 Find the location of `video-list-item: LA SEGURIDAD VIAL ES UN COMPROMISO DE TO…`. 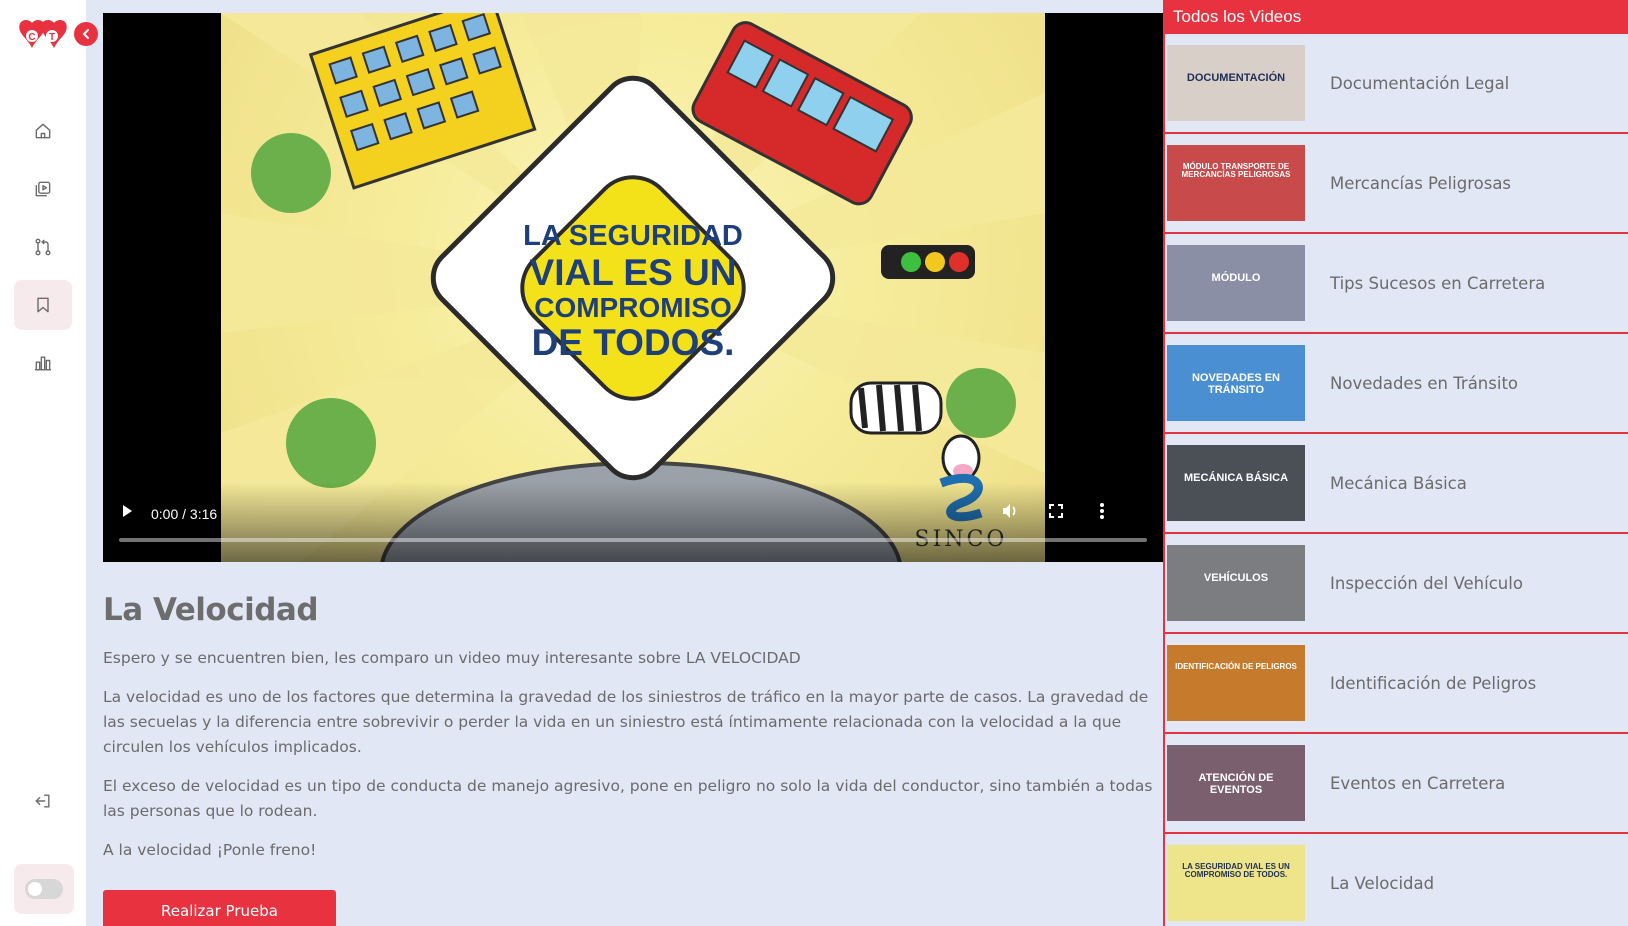

video-list-item: LA SEGURIDAD VIAL ES UN COMPROMISO DE TO… is located at coordinates (1396, 880).